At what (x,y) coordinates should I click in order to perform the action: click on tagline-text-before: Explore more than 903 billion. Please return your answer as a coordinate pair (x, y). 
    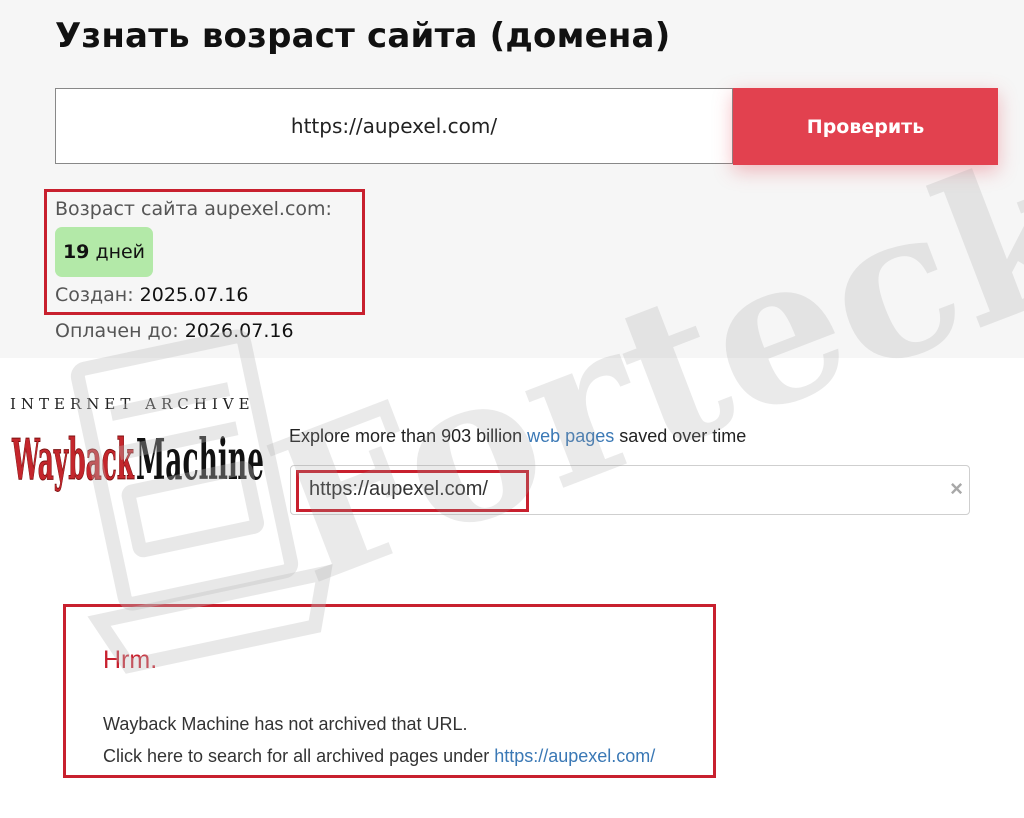
    Looking at the image, I should click on (406, 436).